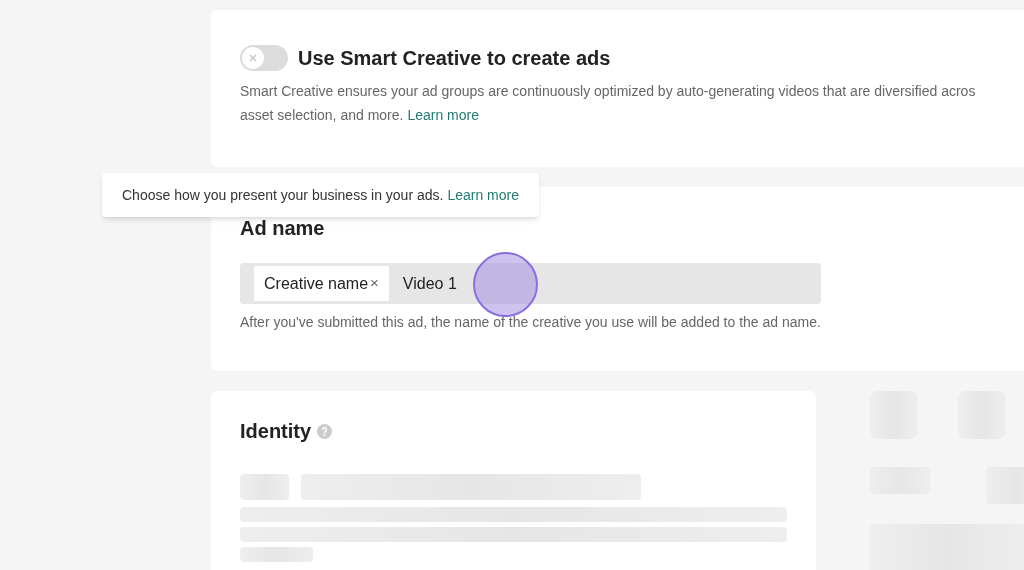 This screenshot has width=1024, height=570. Describe the element at coordinates (530, 283) in the screenshot. I see `ad-name-field: Creative name× Video 1` at that location.